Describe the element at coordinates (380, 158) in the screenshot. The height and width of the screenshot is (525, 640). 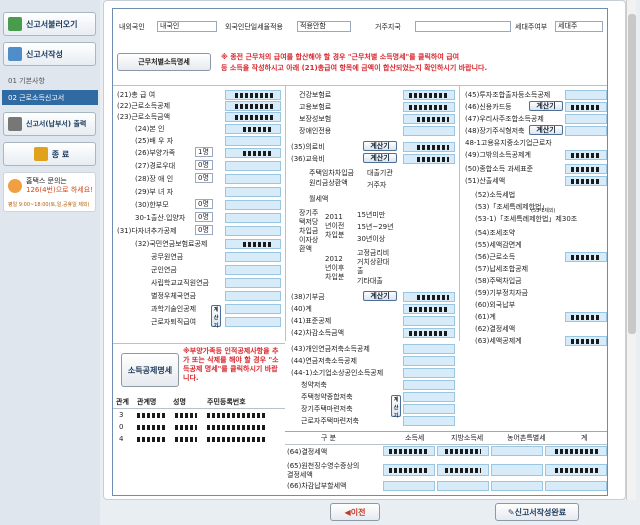
I see `education-calc-button: 계산기` at that location.